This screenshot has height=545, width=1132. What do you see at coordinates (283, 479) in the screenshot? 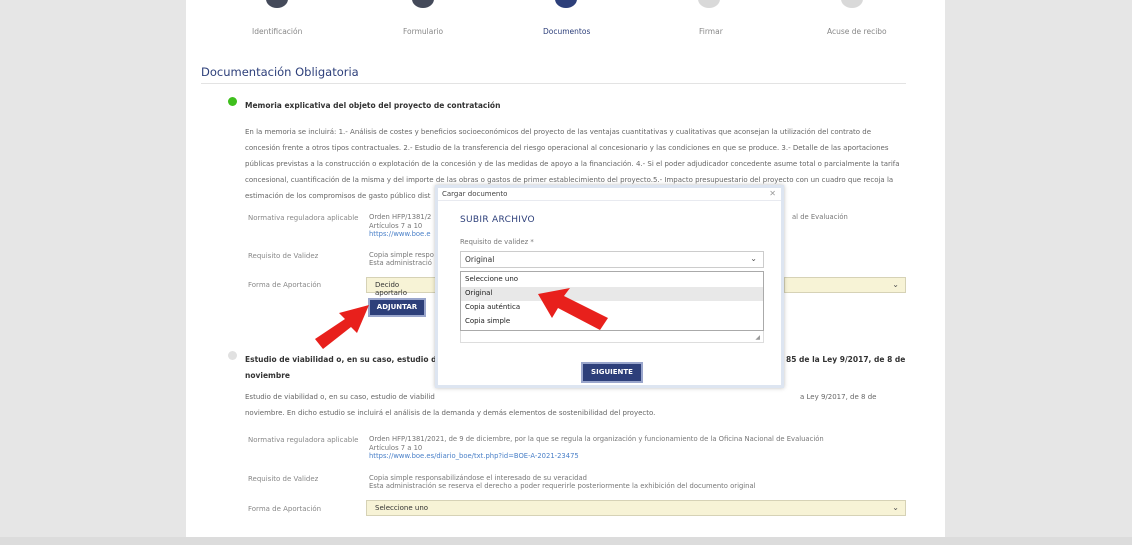
I see `doc2-requisito-label: Requisito de Validez` at bounding box center [283, 479].